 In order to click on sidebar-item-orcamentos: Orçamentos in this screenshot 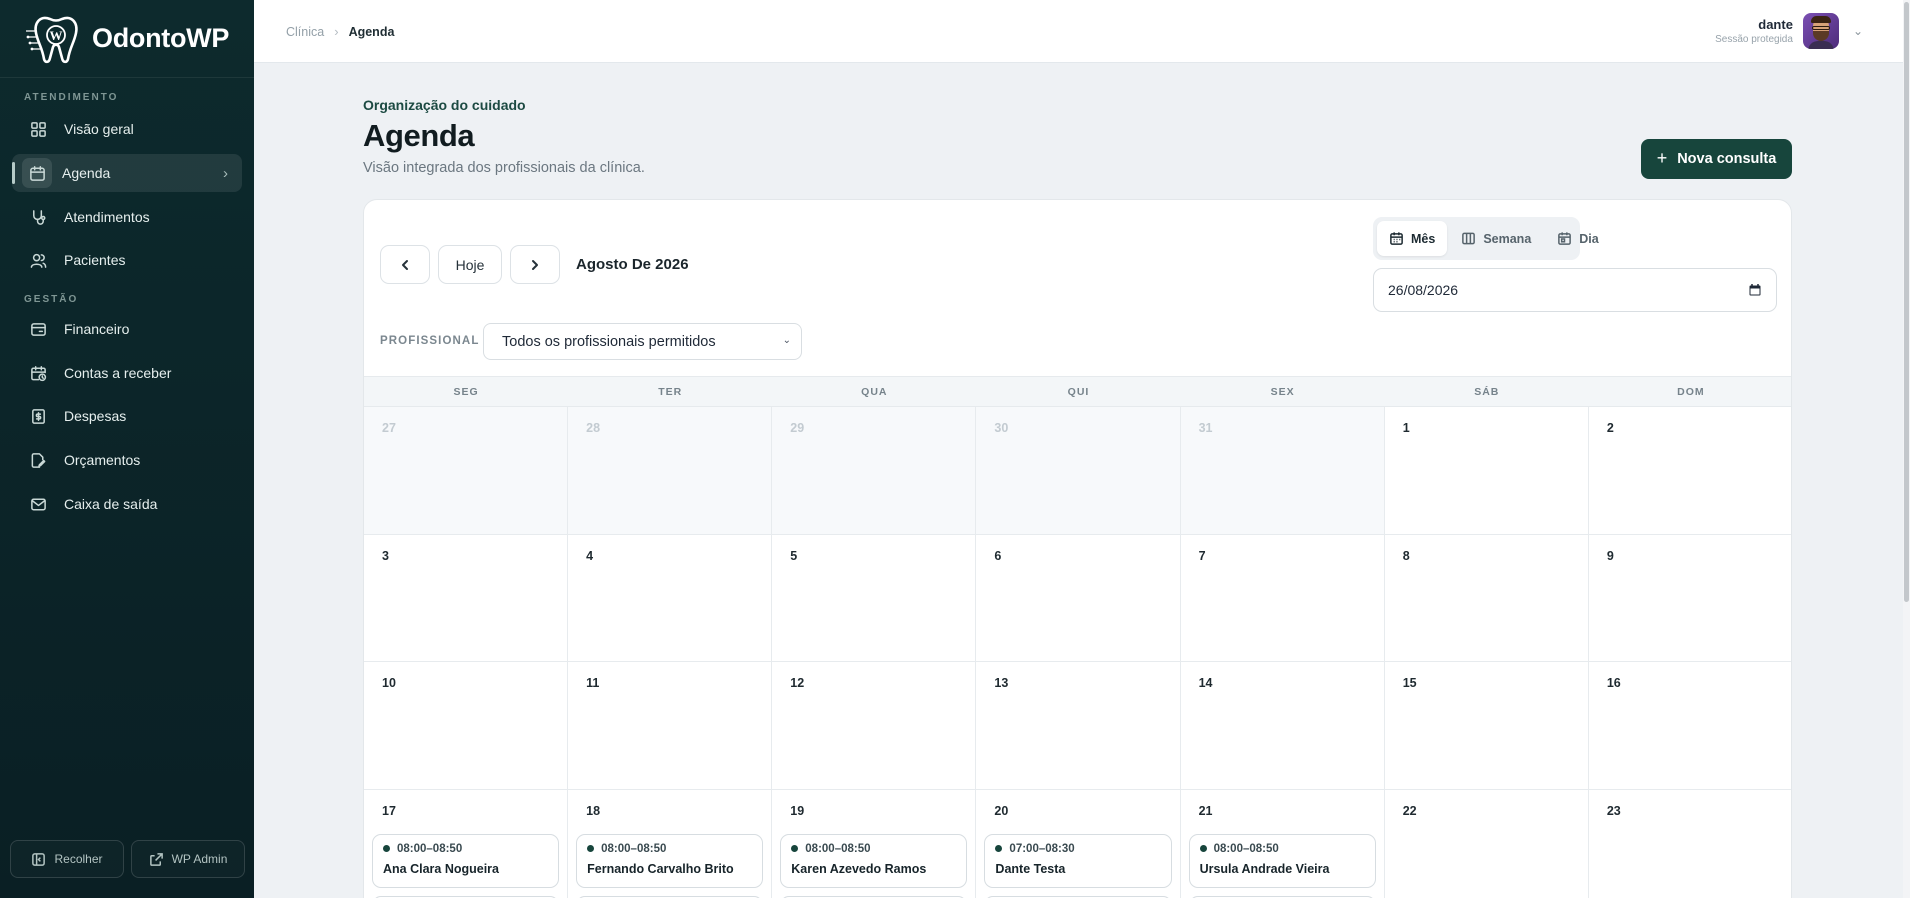, I will do `click(127, 460)`.